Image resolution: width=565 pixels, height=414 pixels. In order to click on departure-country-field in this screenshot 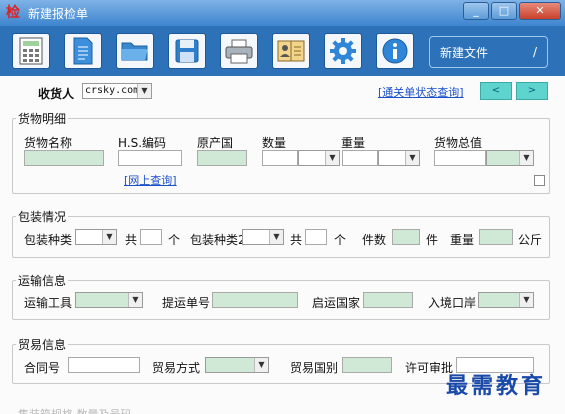, I will do `click(388, 300)`.